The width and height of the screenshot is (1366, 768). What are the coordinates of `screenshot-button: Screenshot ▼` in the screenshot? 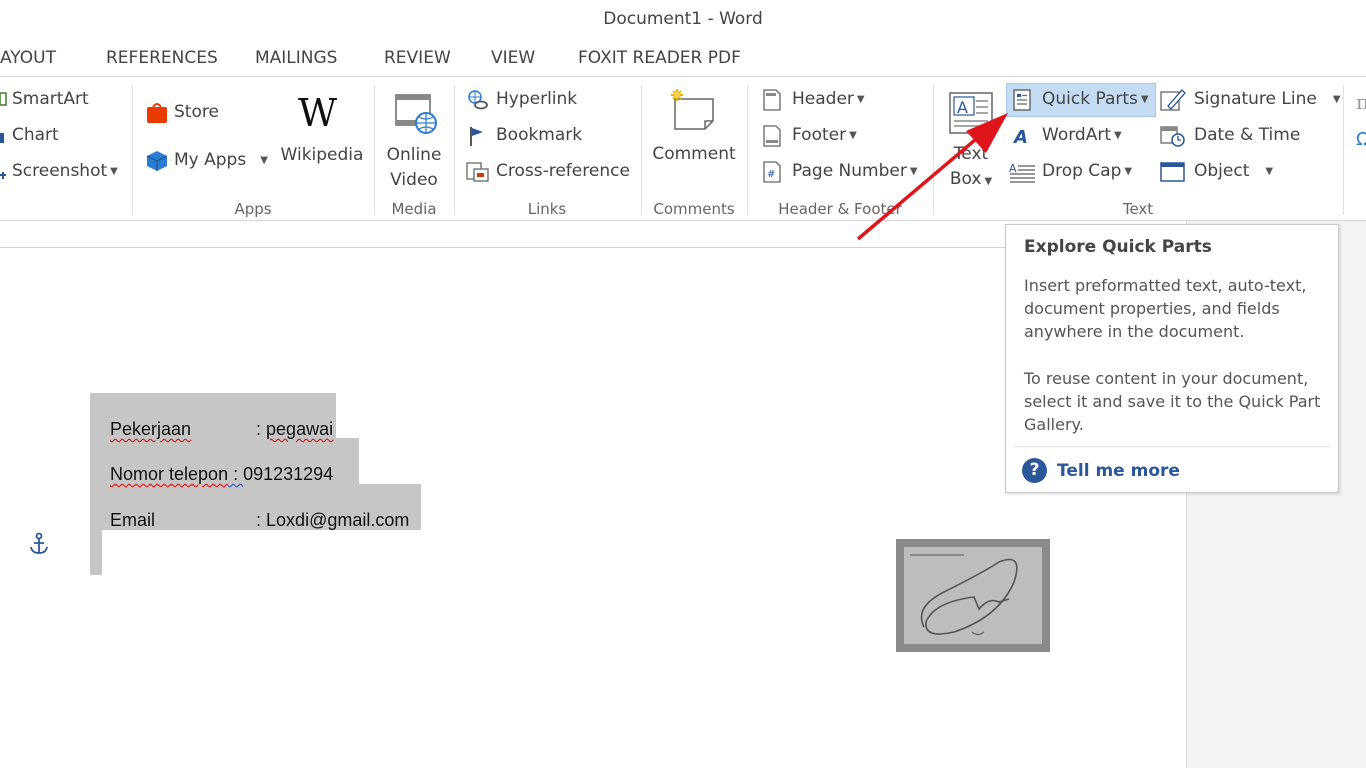 It's located at (59, 171).